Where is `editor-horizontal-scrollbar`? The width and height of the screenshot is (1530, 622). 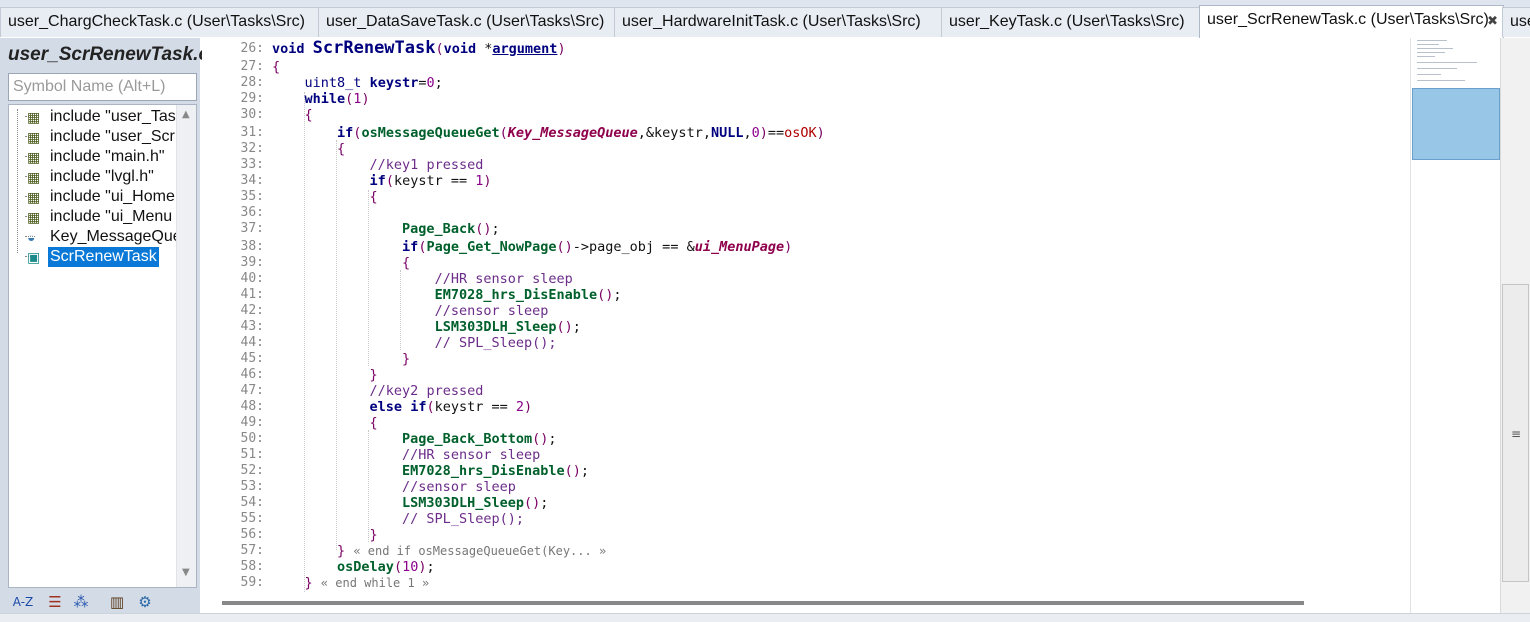 editor-horizontal-scrollbar is located at coordinates (806, 604).